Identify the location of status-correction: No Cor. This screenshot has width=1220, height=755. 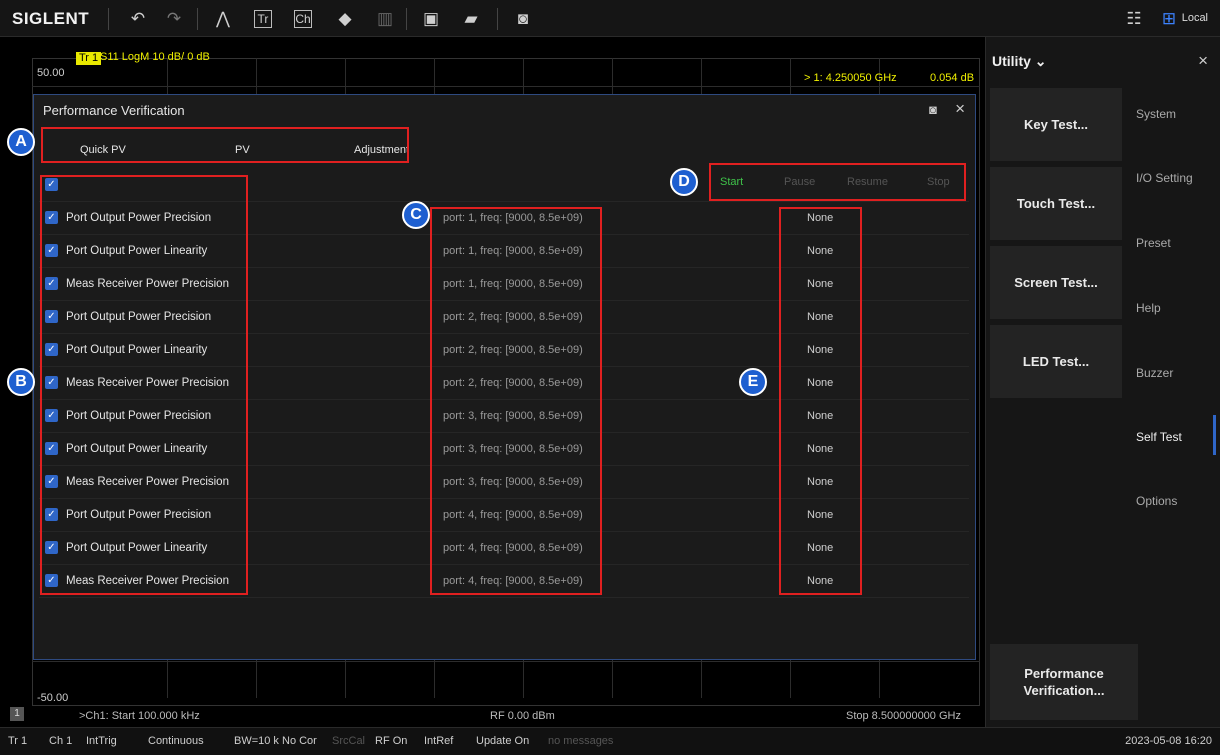
(299, 741).